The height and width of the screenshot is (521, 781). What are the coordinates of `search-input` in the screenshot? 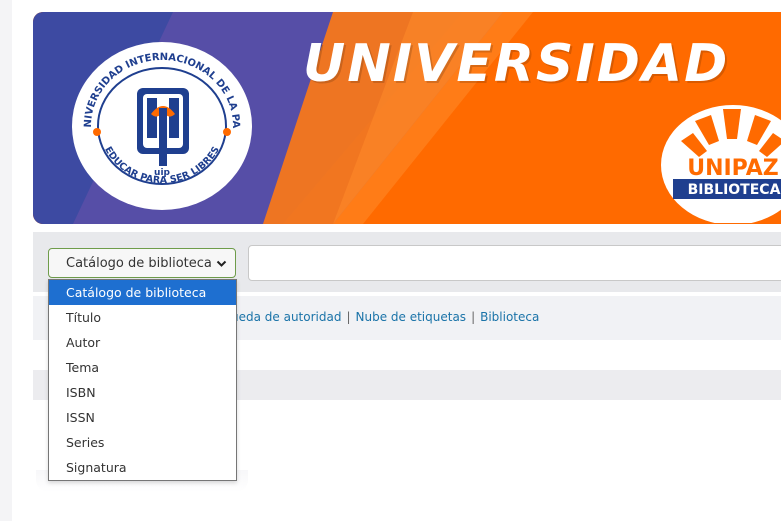 It's located at (514, 263).